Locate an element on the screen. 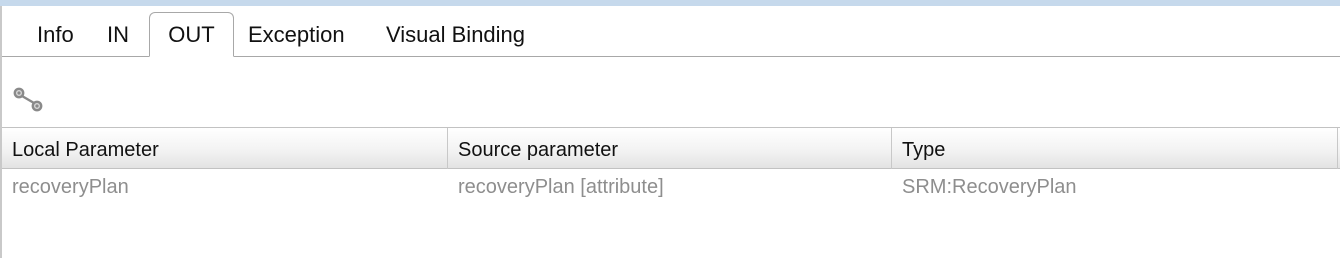 The width and height of the screenshot is (1340, 258). cell-type: SRM:RecoveryPlan is located at coordinates (989, 187).